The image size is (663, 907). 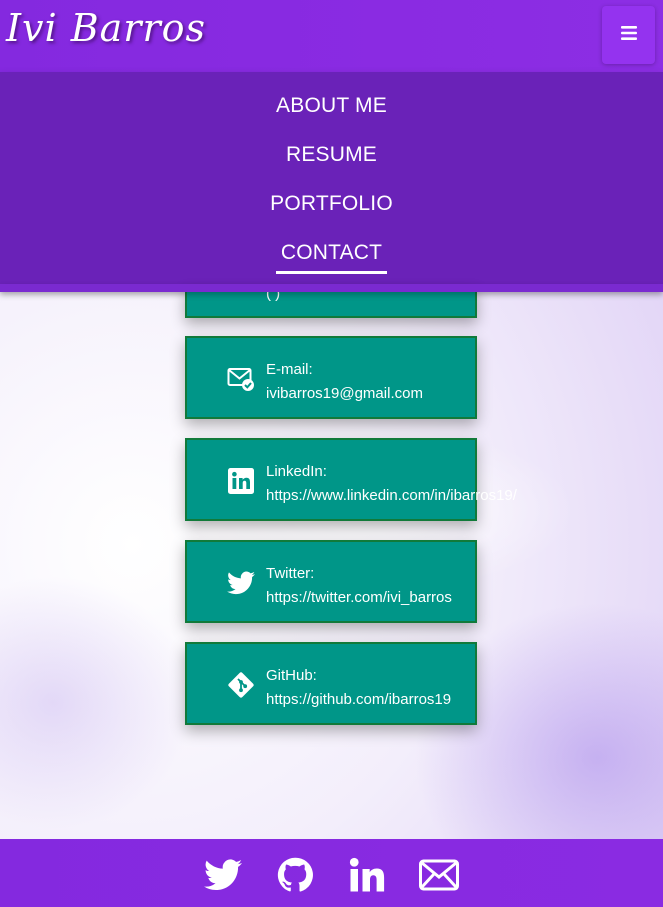 What do you see at coordinates (223, 875) in the screenshot?
I see `footer-twitter-icon` at bounding box center [223, 875].